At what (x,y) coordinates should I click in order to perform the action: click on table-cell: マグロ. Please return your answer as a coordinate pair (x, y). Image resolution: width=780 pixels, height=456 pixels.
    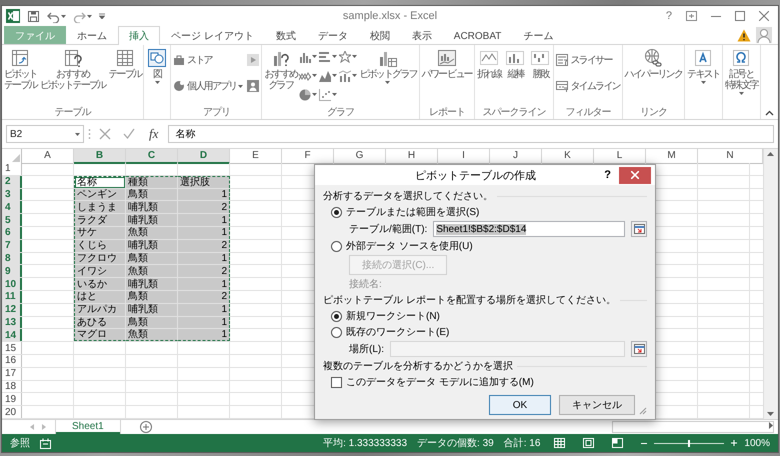
    Looking at the image, I should click on (100, 335).